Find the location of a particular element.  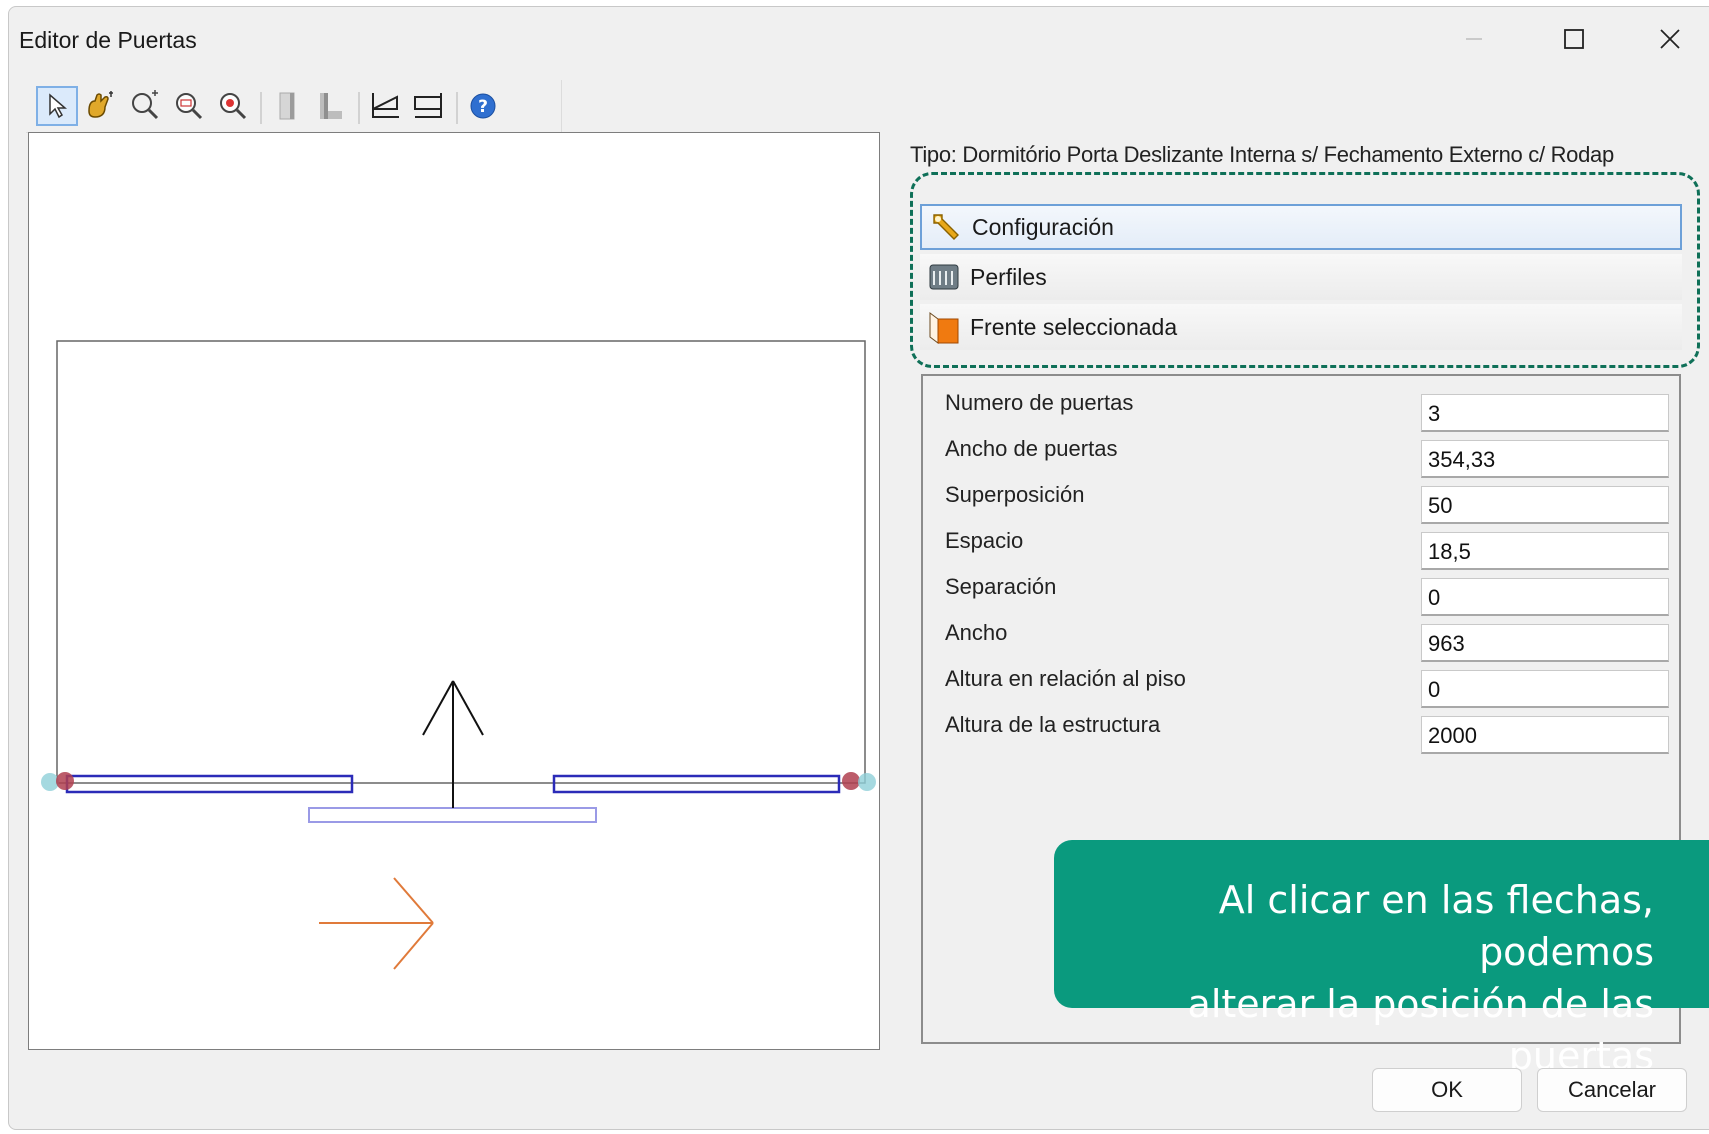

property-row: Separación 0 is located at coordinates (1301, 592).